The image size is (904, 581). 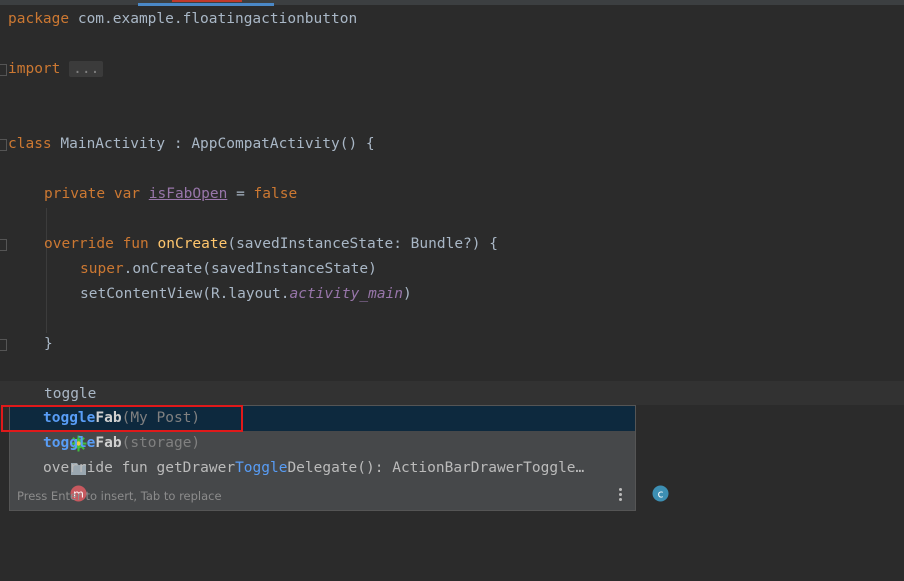 I want to click on editor-tab-bar, so click(x=452, y=2).